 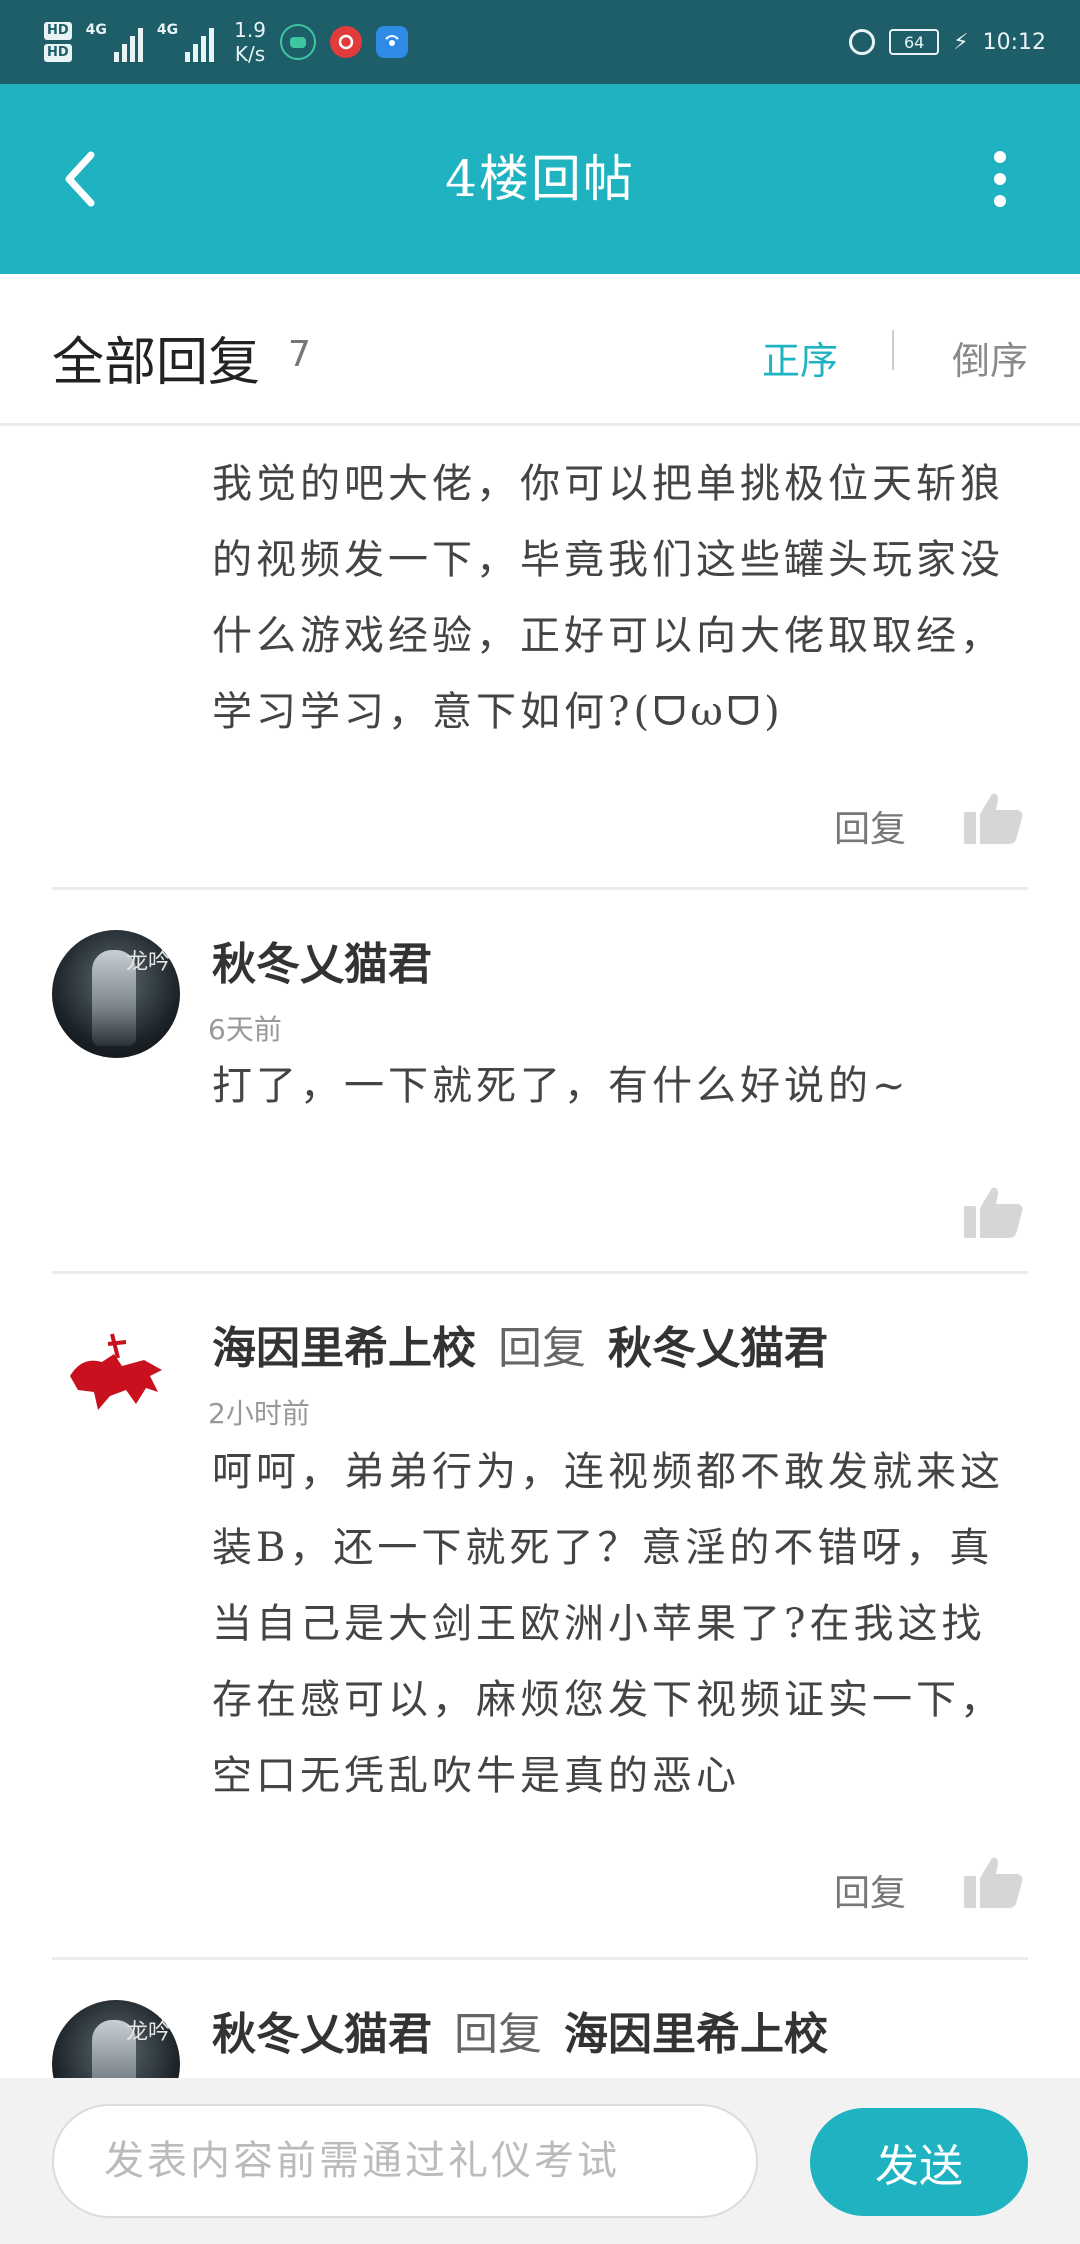 I want to click on battery-level: 64, so click(x=914, y=42).